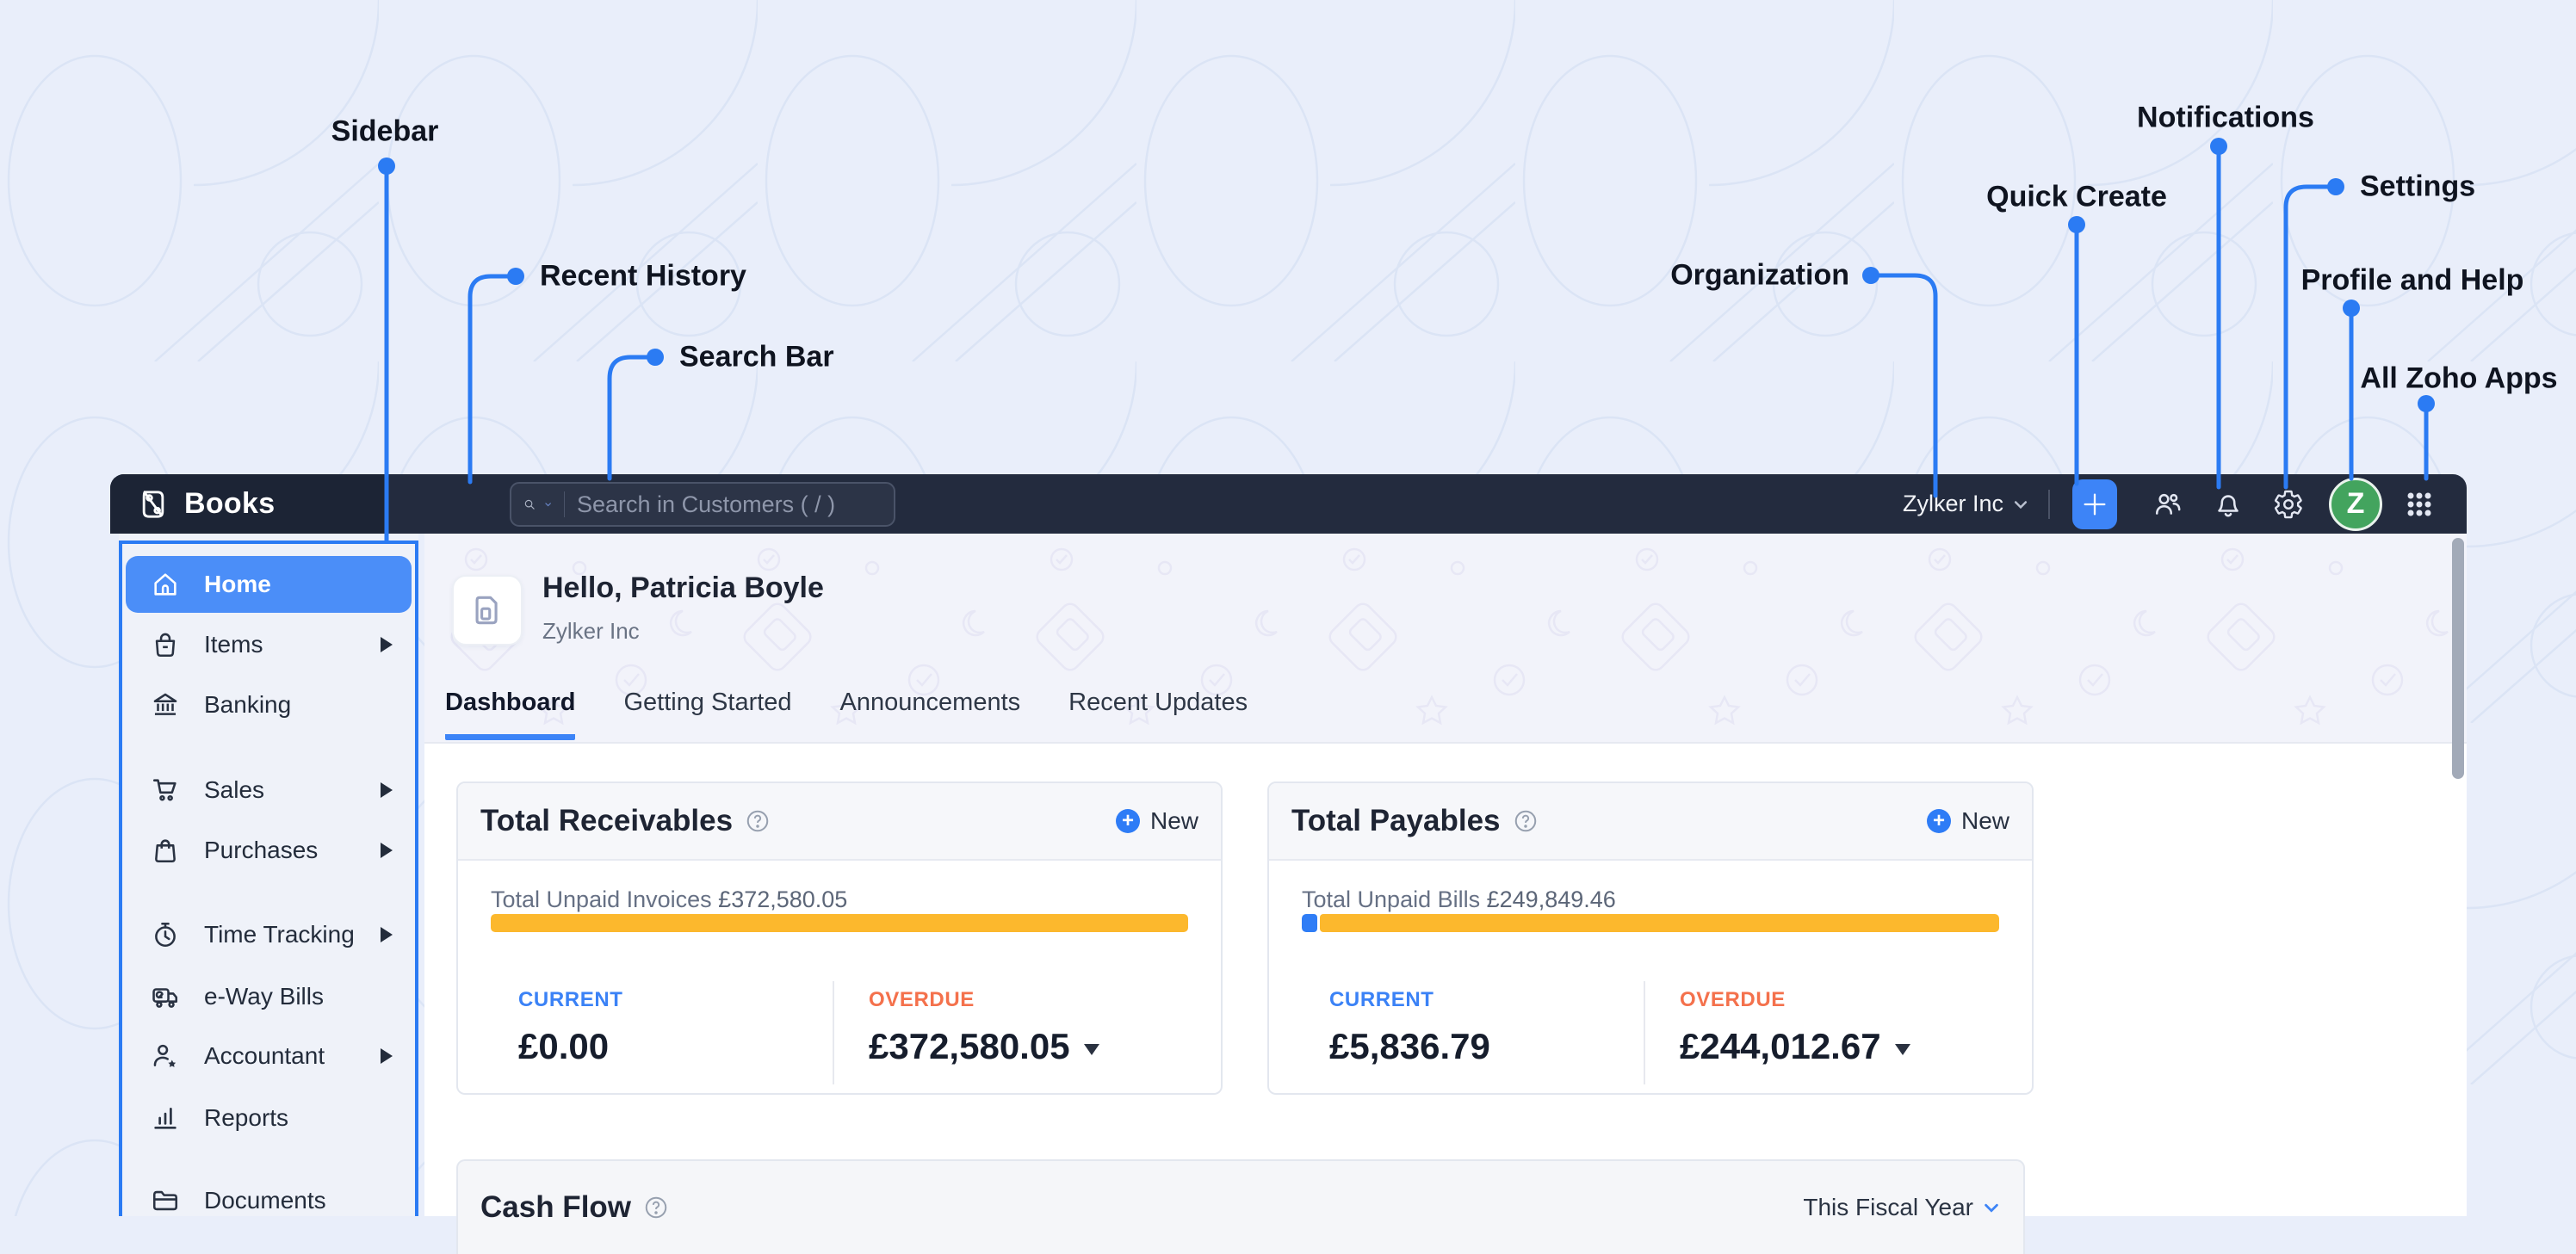 The image size is (2576, 1254). What do you see at coordinates (511, 714) in the screenshot?
I see `tab-dashboard: Dashboard` at bounding box center [511, 714].